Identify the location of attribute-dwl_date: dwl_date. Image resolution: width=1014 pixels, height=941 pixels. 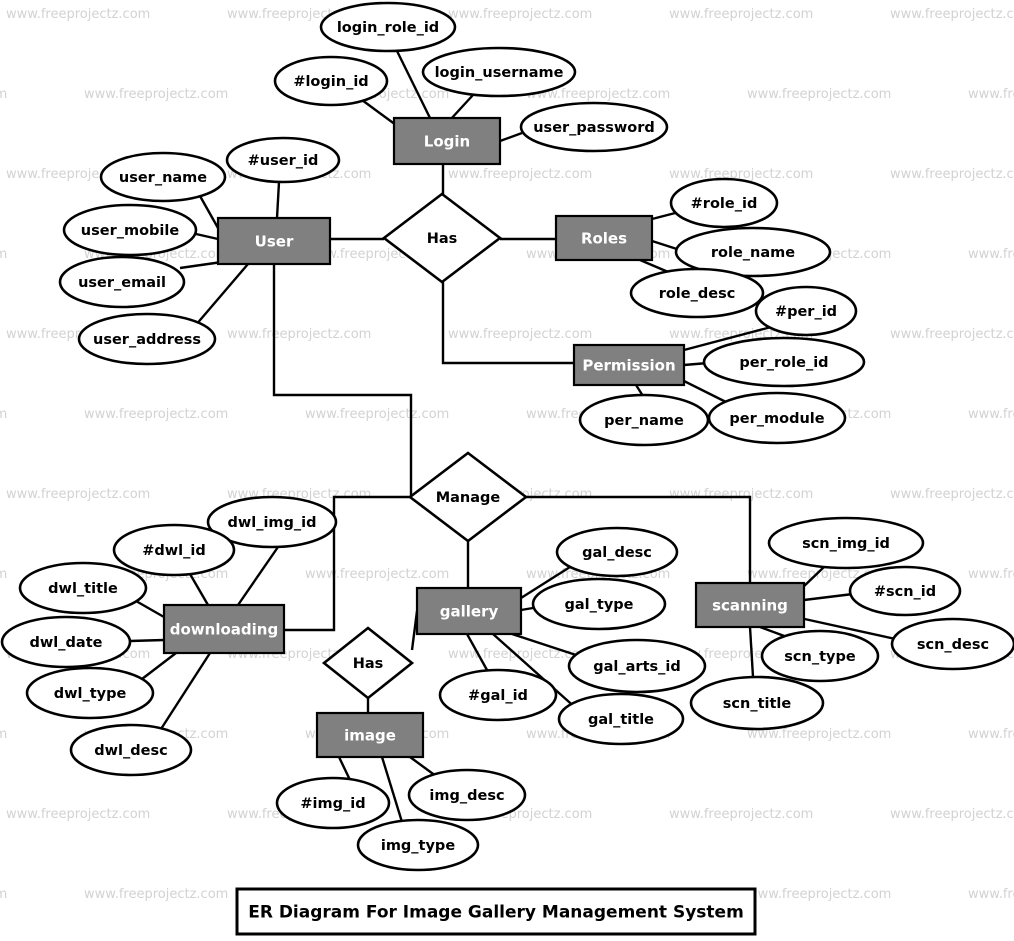
(66, 642).